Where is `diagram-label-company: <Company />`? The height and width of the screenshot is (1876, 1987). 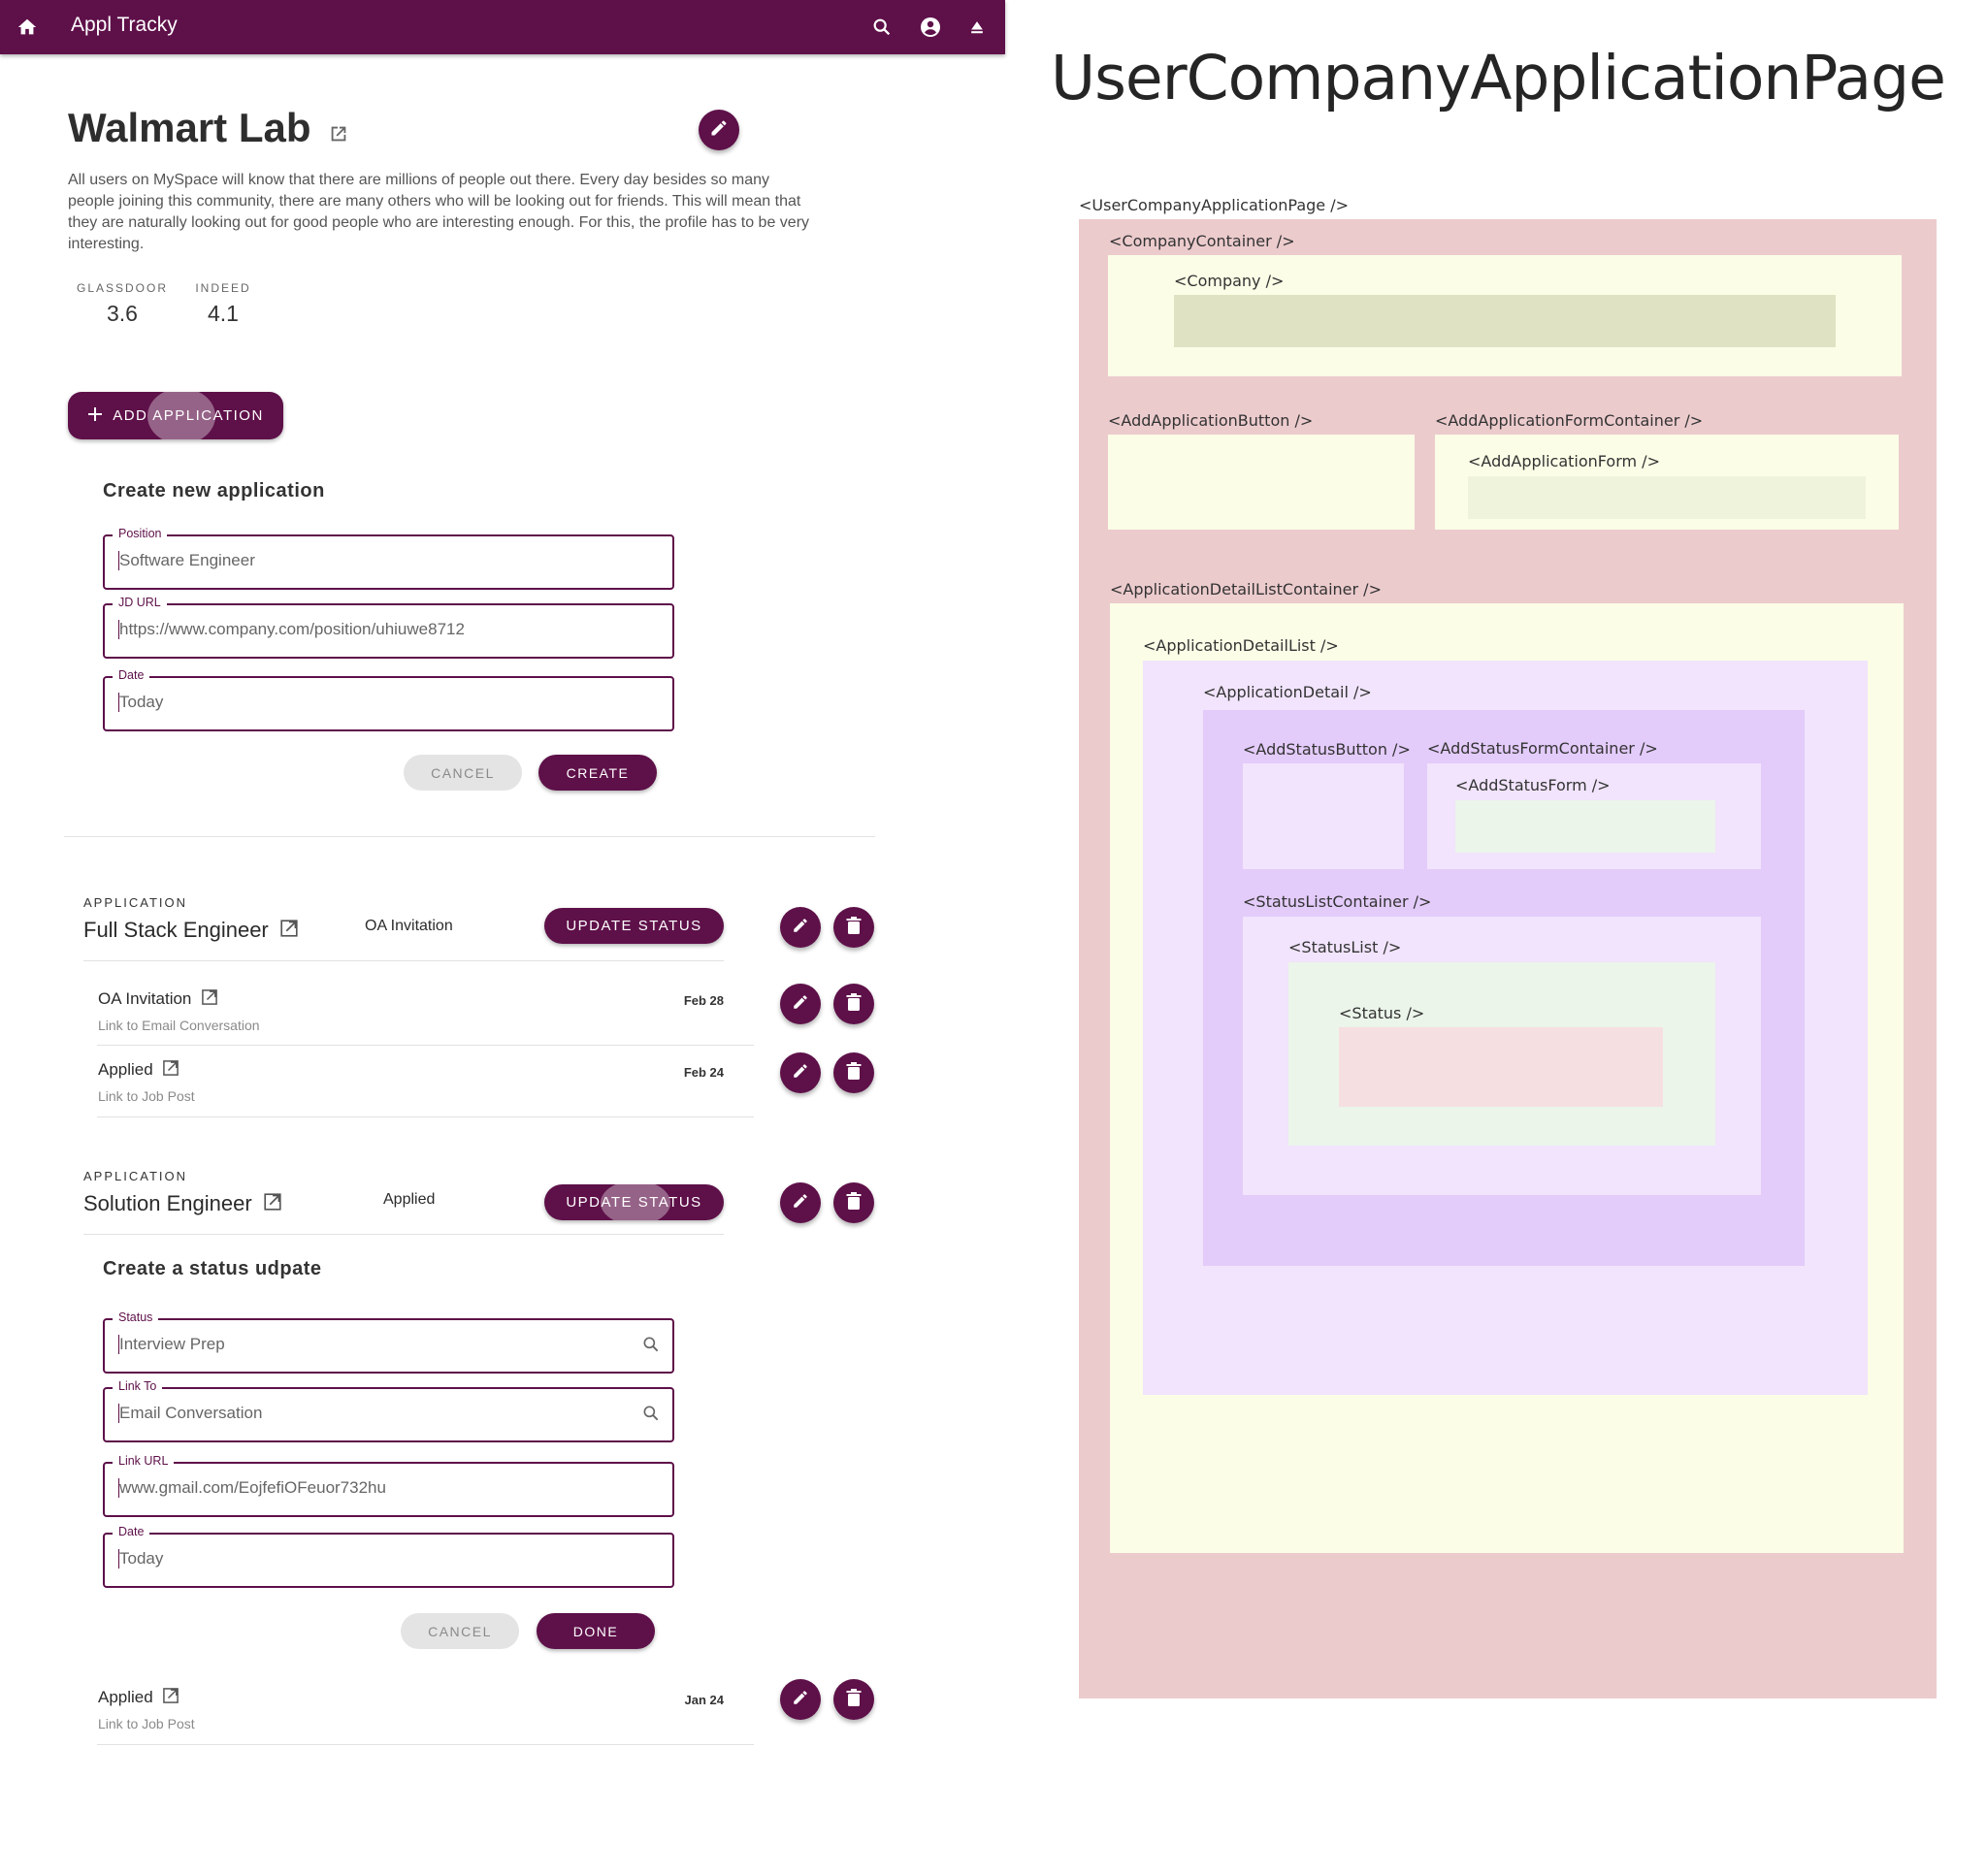
diagram-label-company: <Company /> is located at coordinates (1229, 281).